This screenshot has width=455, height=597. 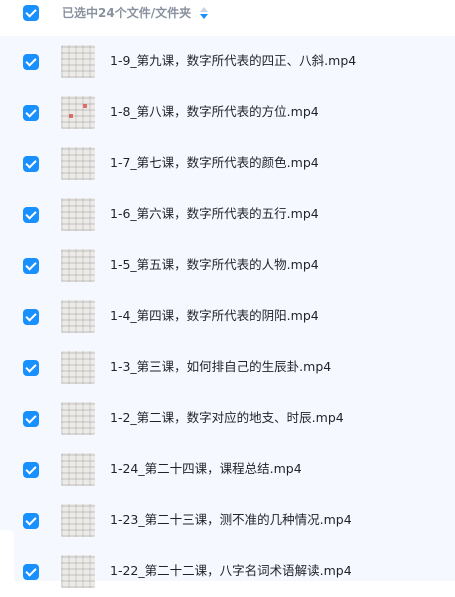 I want to click on file-row: 1-23_第二十三课，测不准的几种情况.mp4, so click(x=227, y=520).